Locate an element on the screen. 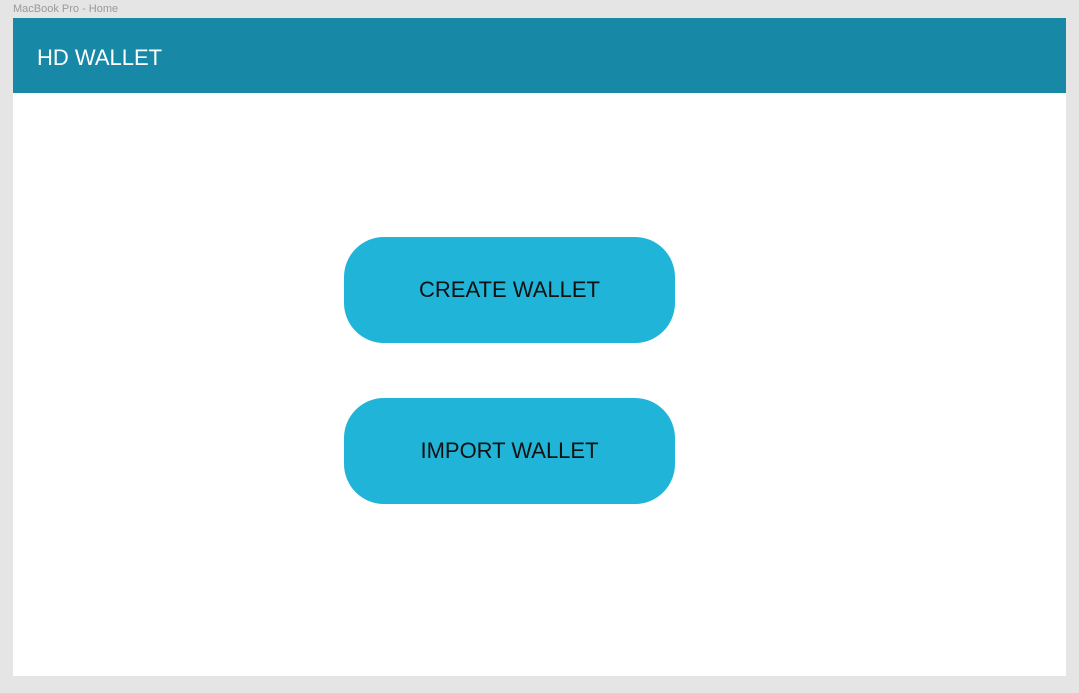  create-wallet-label: CREATE WALLET is located at coordinates (509, 289).